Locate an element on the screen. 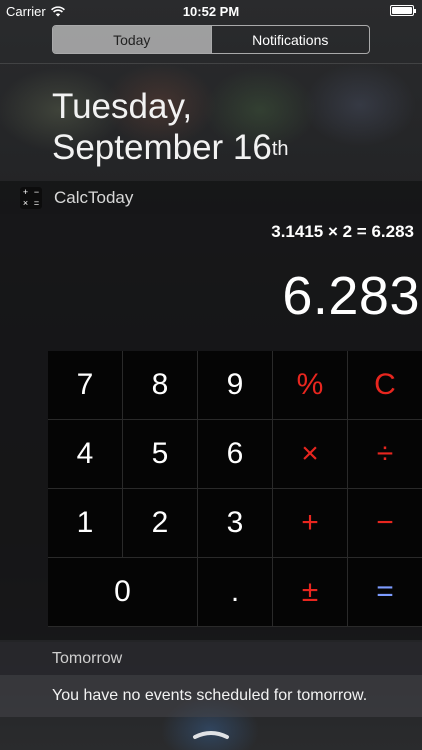 Image resolution: width=422 pixels, height=750 pixels. key-plus: + is located at coordinates (310, 523).